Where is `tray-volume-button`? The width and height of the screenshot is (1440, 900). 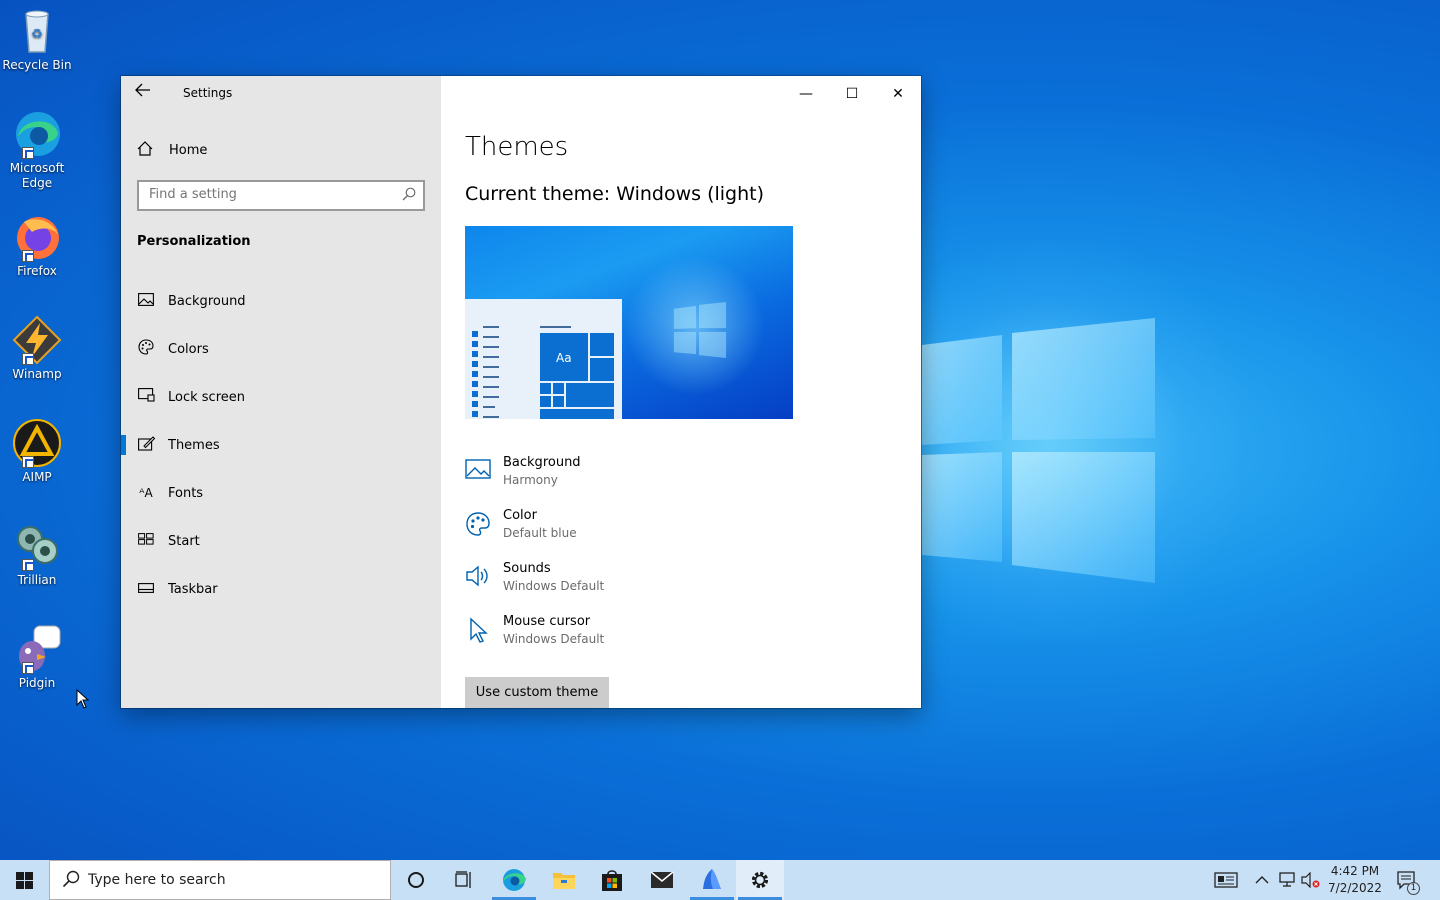
tray-volume-button is located at coordinates (1311, 880).